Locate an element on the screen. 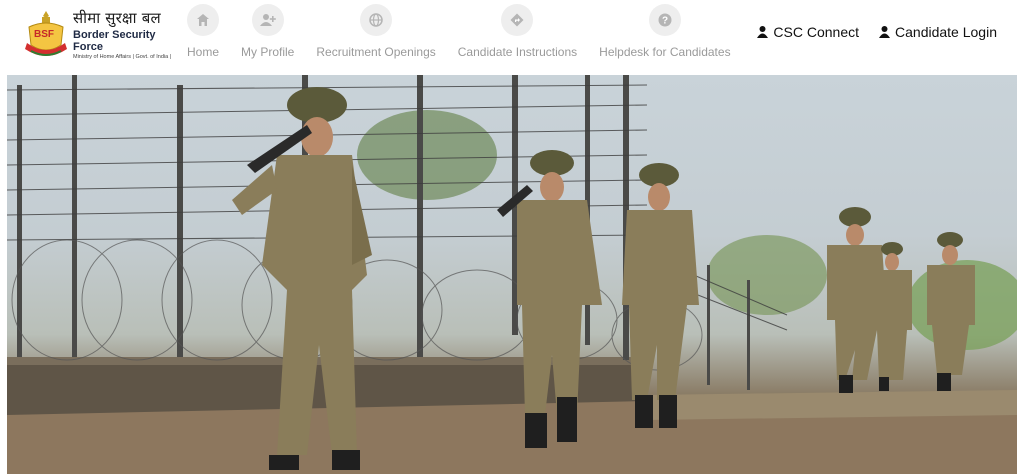 The height and width of the screenshot is (474, 1024). csc-connect-link: CSC Connect is located at coordinates (808, 32).